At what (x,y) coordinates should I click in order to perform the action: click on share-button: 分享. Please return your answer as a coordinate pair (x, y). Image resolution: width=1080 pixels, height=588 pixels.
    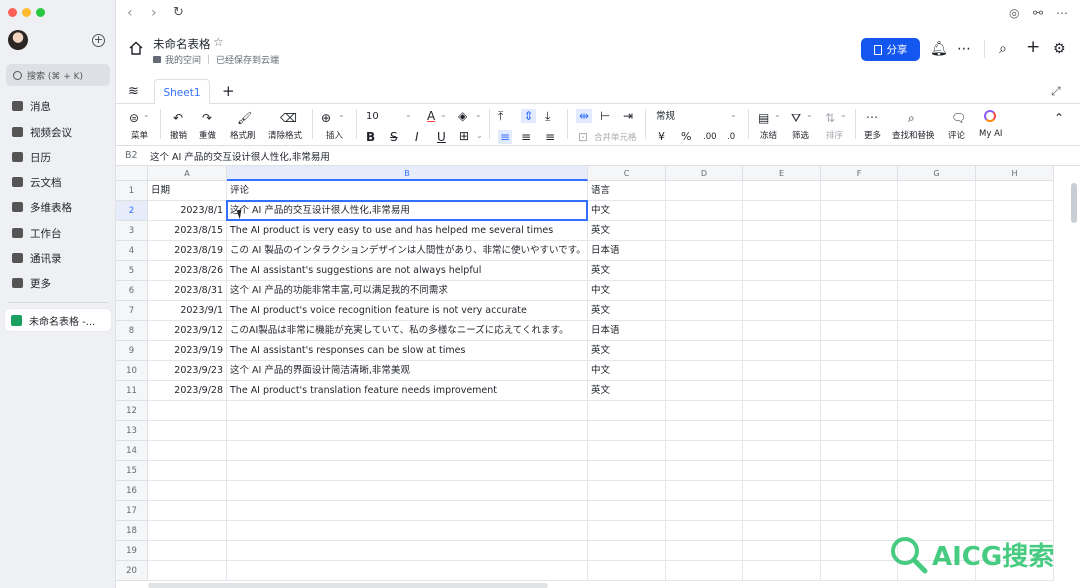
    Looking at the image, I should click on (890, 49).